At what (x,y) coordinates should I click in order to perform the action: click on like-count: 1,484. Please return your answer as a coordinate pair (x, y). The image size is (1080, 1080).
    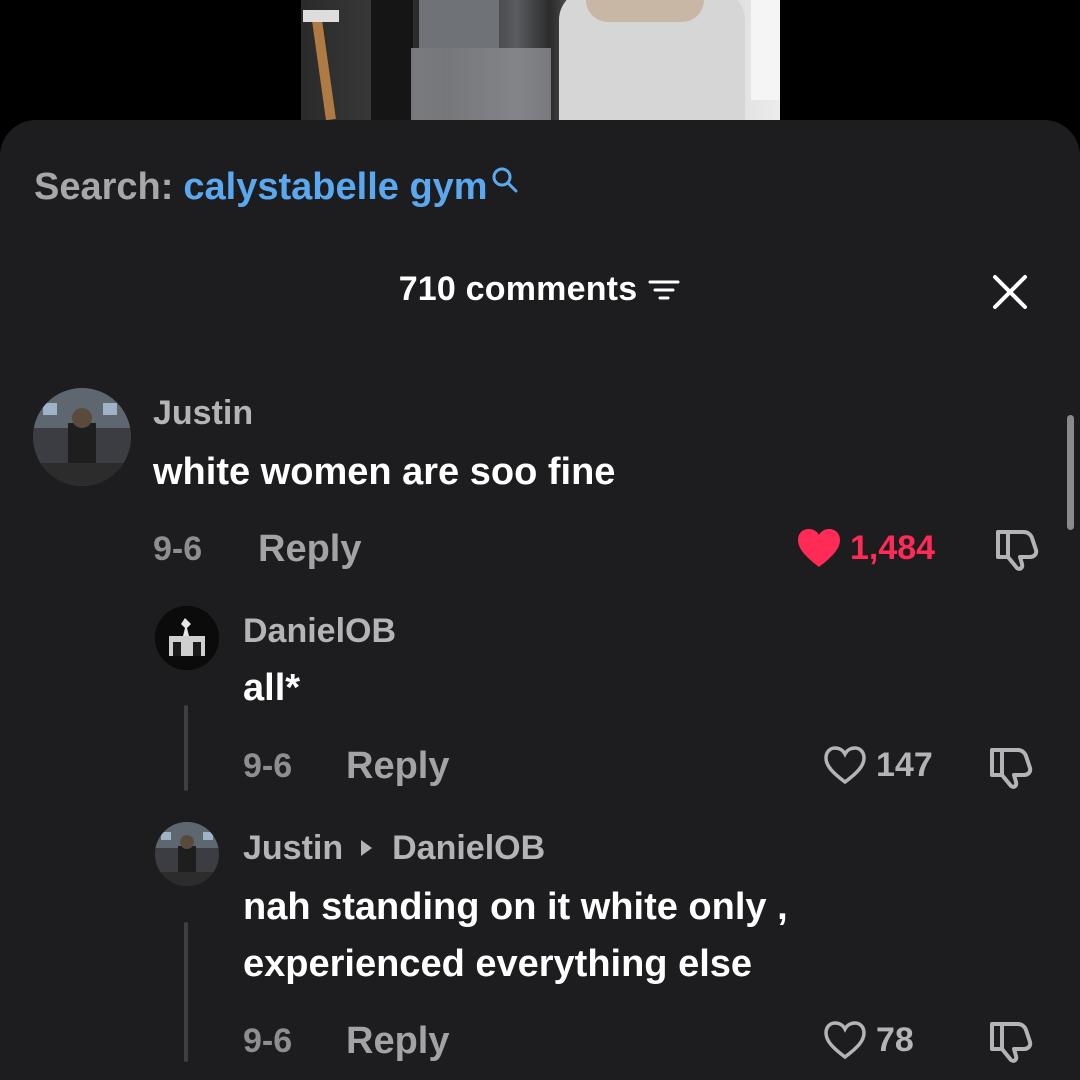
    Looking at the image, I should click on (893, 547).